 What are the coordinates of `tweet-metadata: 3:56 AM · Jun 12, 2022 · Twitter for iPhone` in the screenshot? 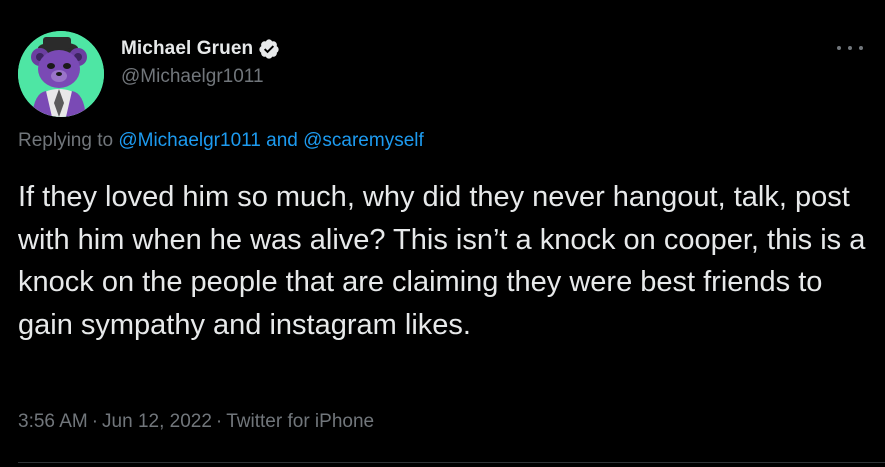 It's located at (196, 422).